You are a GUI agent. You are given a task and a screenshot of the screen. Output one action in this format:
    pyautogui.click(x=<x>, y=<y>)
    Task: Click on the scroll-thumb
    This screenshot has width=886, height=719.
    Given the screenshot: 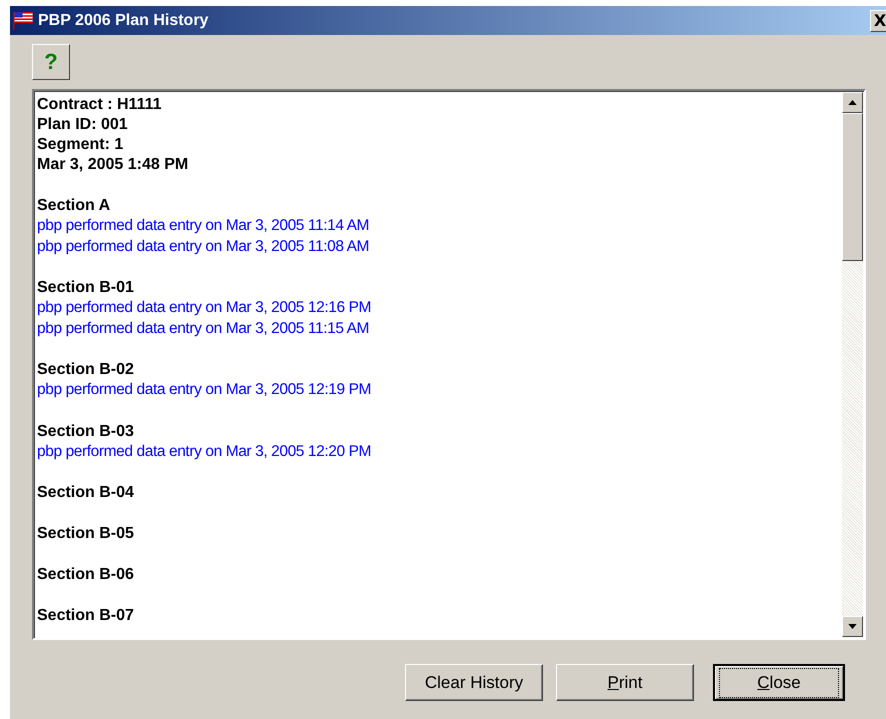 What is the action you would take?
    pyautogui.click(x=852, y=187)
    